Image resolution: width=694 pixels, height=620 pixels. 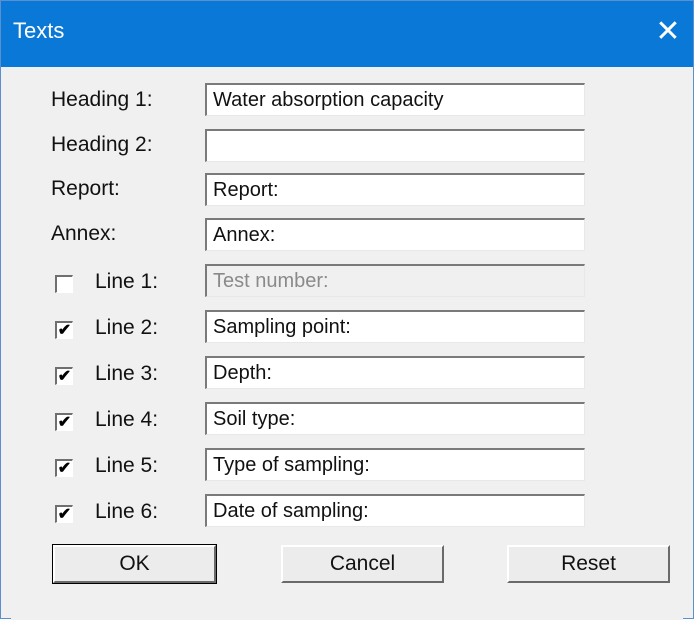 What do you see at coordinates (395, 145) in the screenshot?
I see `heading2-input` at bounding box center [395, 145].